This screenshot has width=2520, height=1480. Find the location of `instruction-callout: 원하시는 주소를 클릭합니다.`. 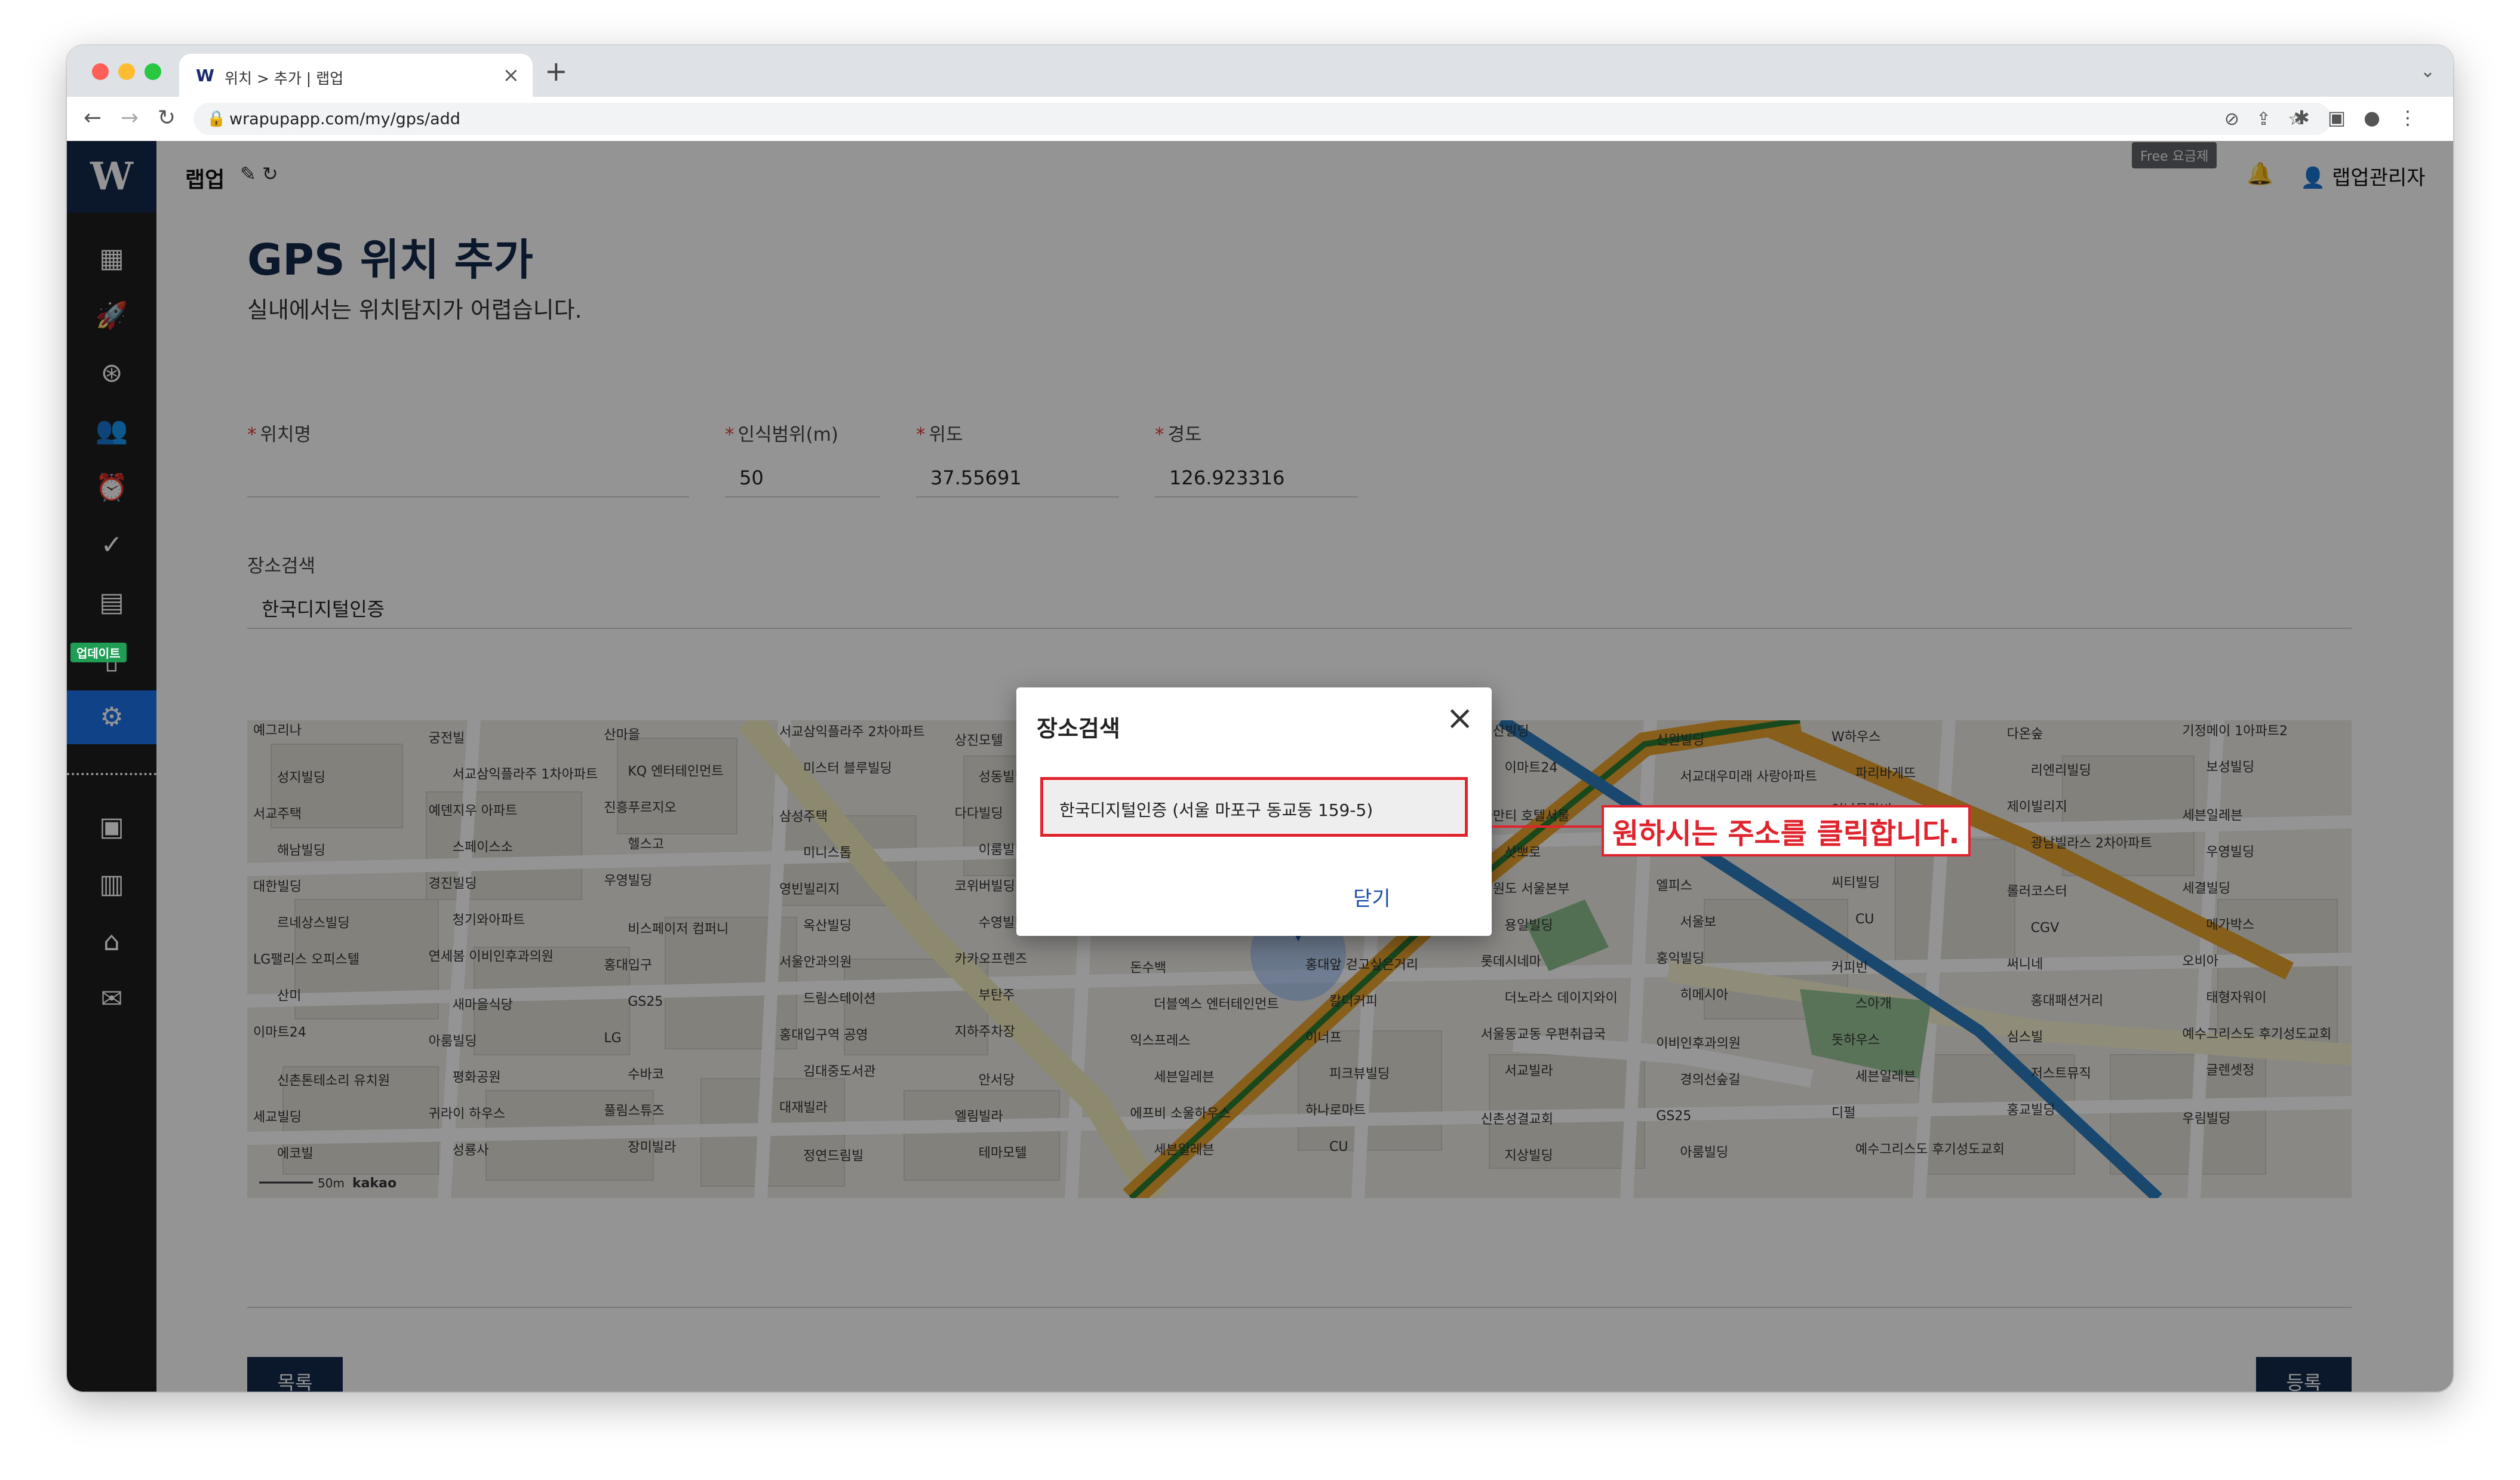

instruction-callout: 원하시는 주소를 클릭합니다. is located at coordinates (1786, 831).